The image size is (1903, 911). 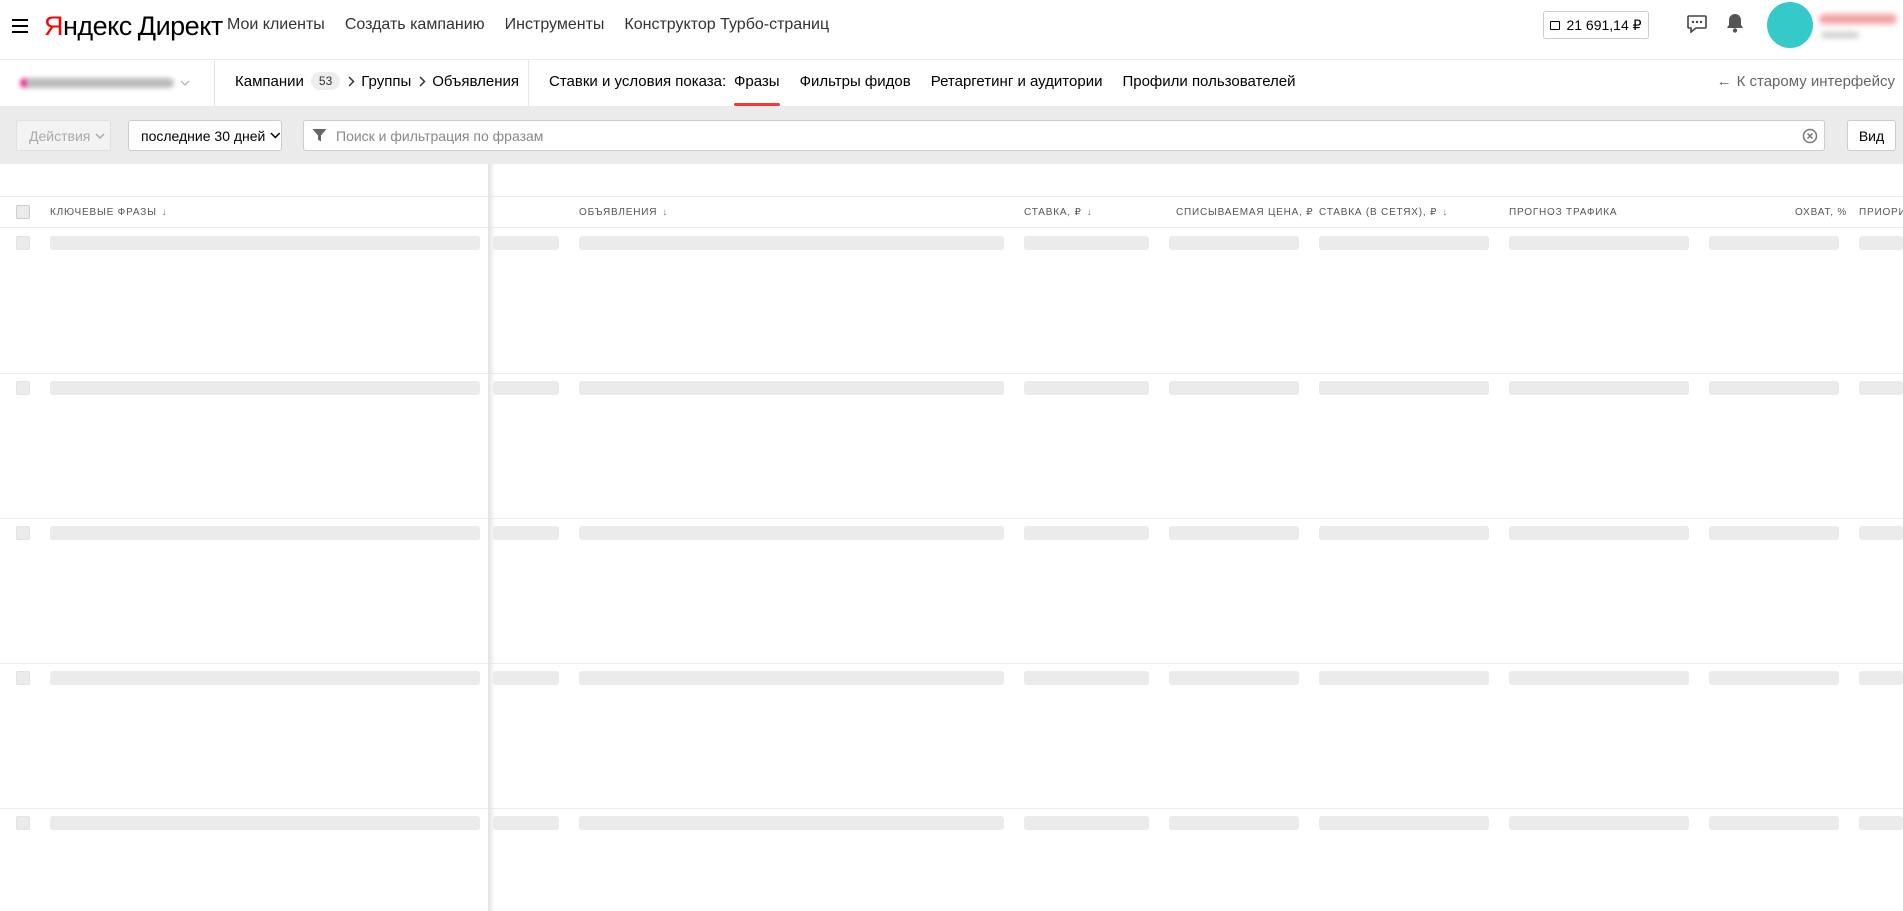 I want to click on old-interface-label: К старому интерфейсу, so click(x=1815, y=81).